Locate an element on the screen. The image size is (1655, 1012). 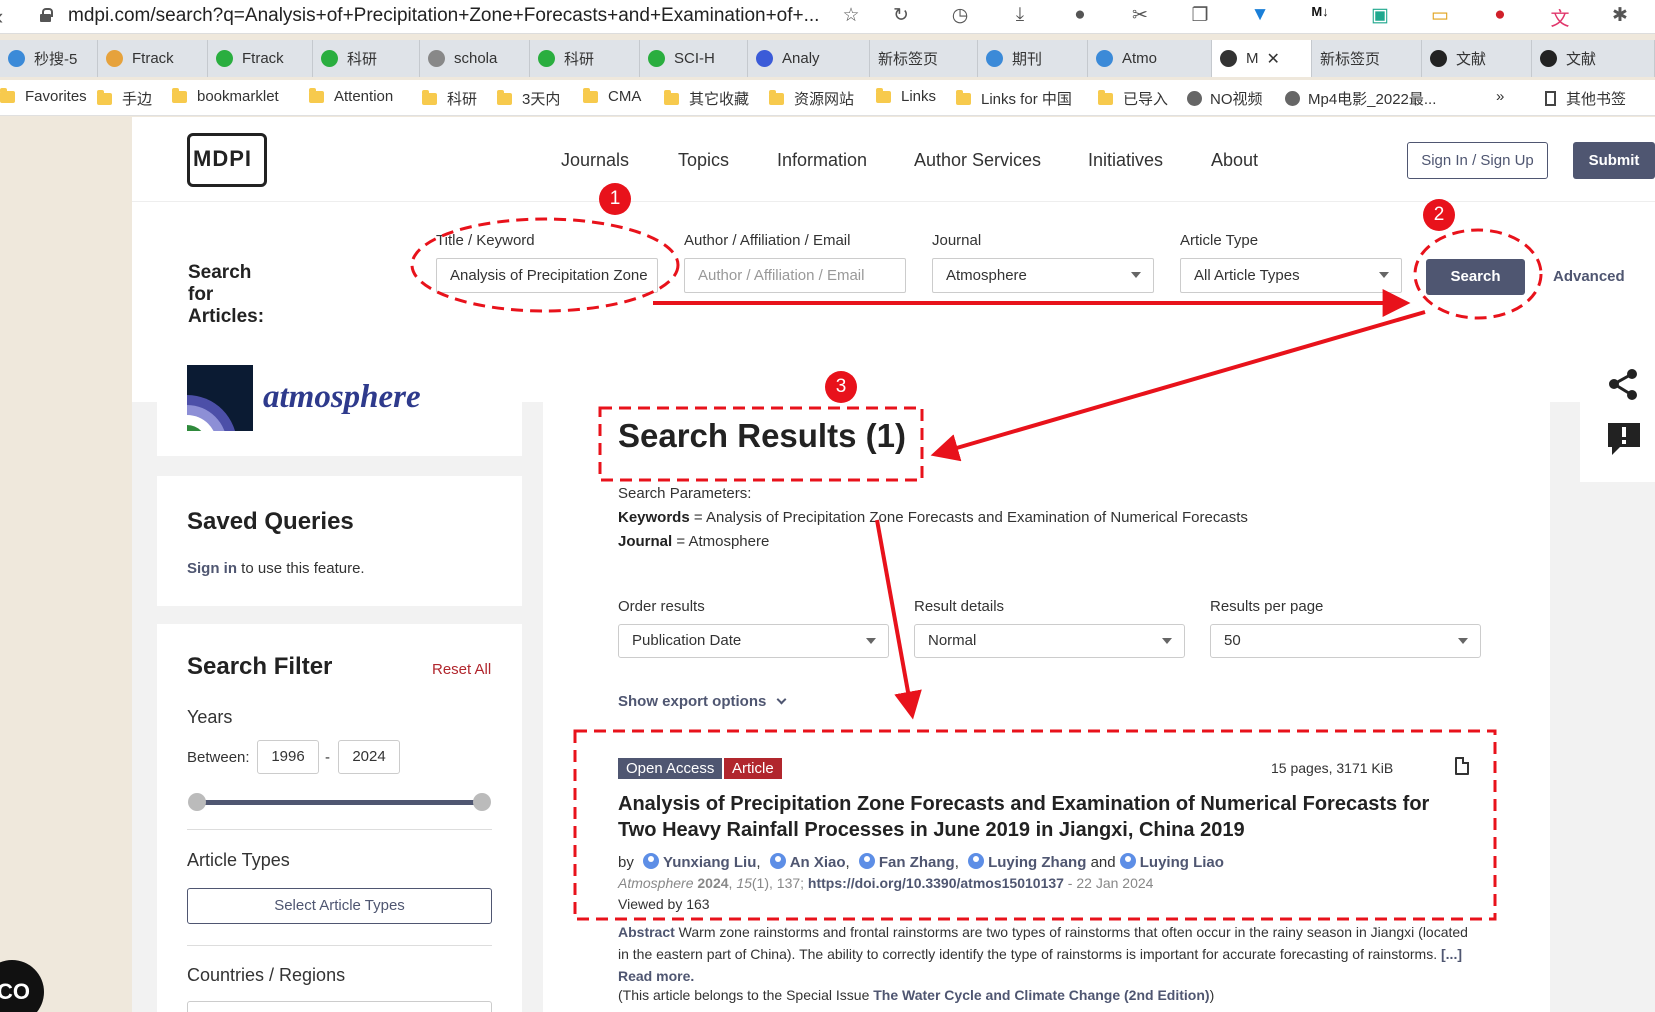
bookmark-item: Links for 中国 is located at coordinates (1014, 98).